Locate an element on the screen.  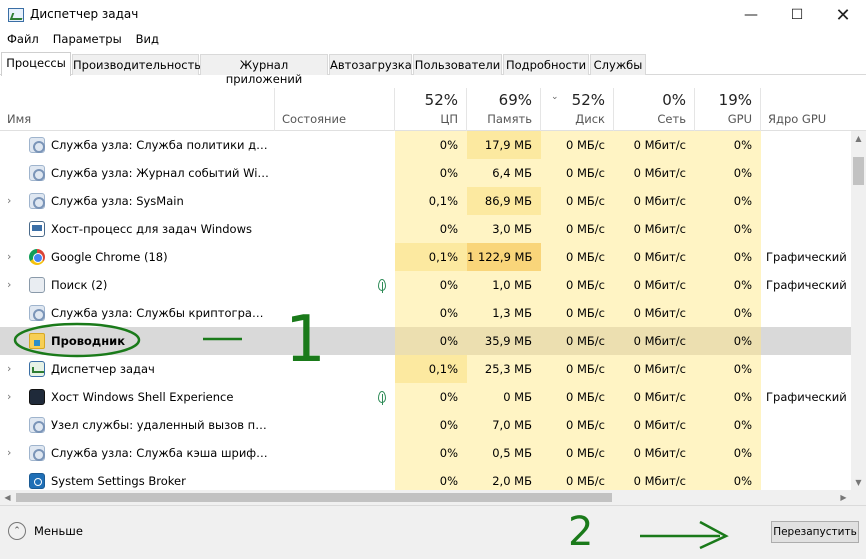
vertical-scrollbar: ▲ ▼ is located at coordinates (858, 310).